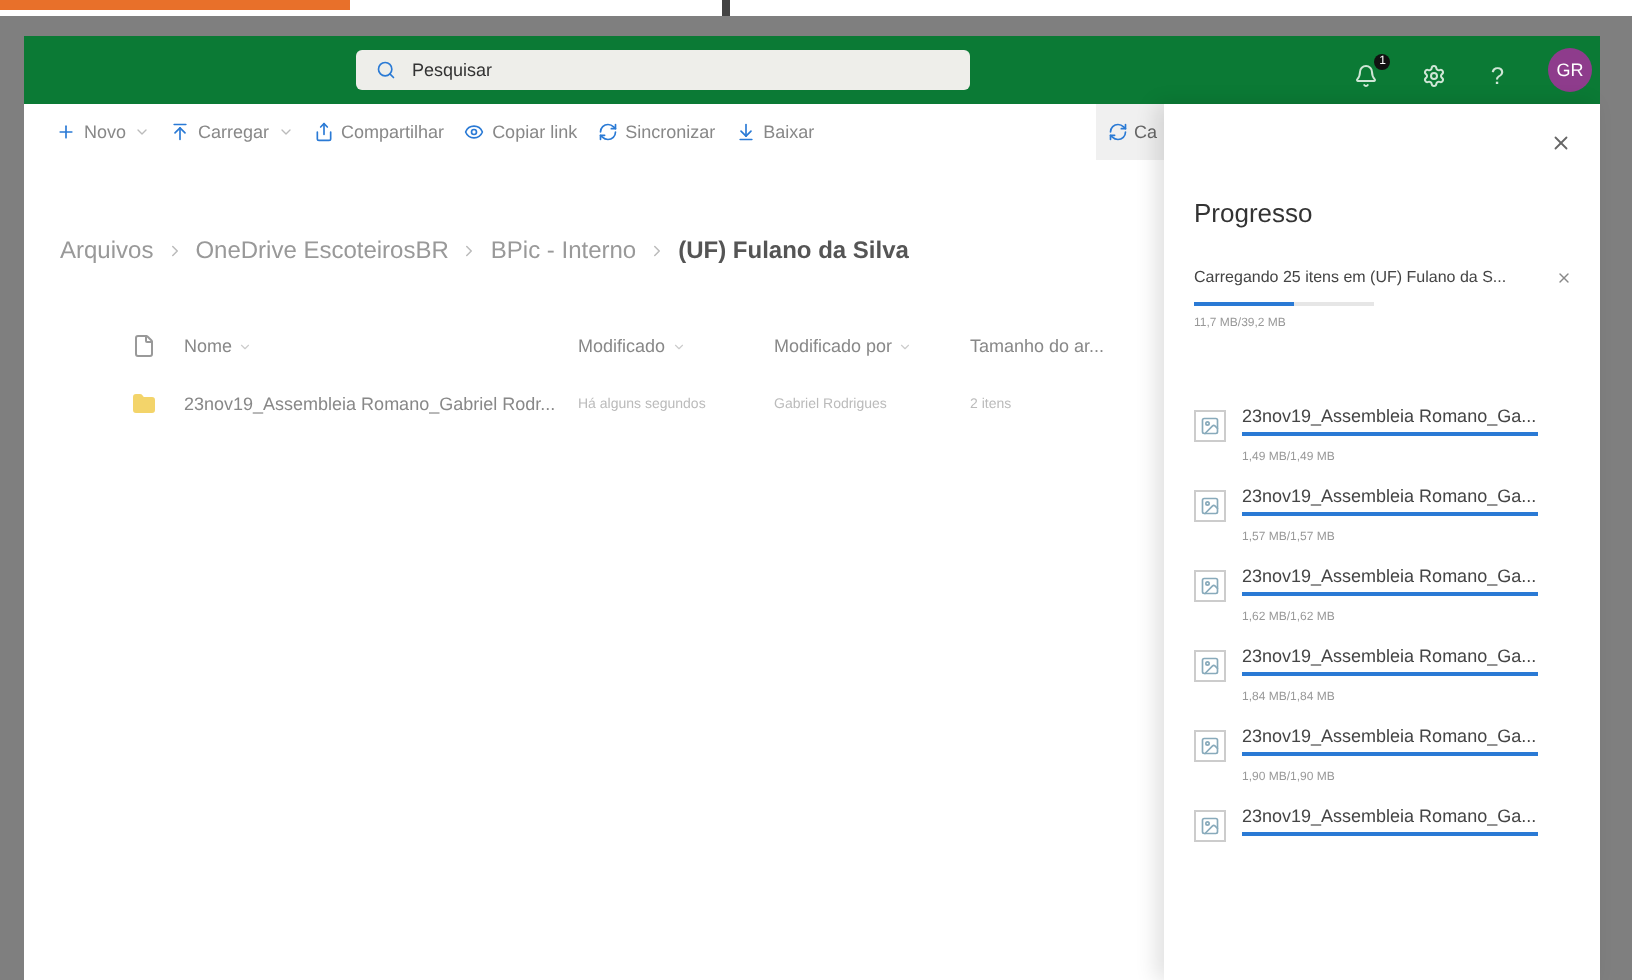  Describe the element at coordinates (563, 250) in the screenshot. I see `breadcrumb-link: BPic - Interno` at that location.